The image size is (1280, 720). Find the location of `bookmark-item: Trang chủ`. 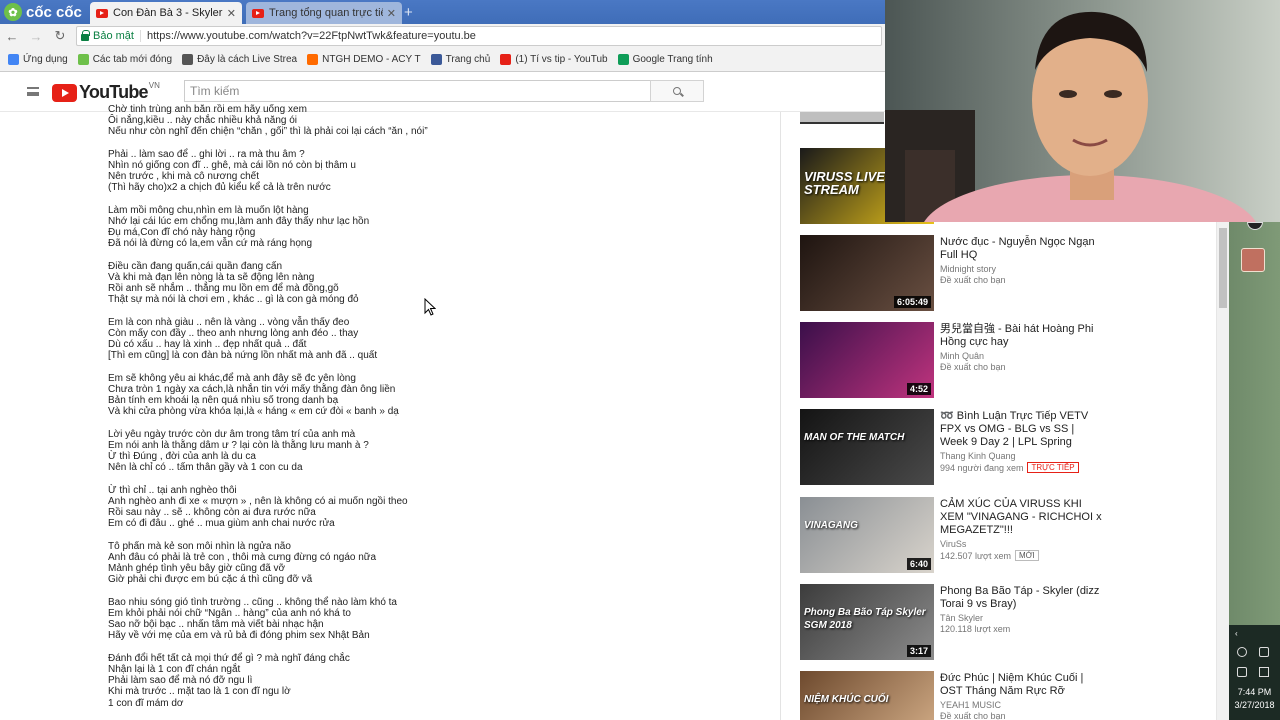

bookmark-item: Trang chủ is located at coordinates (460, 59).